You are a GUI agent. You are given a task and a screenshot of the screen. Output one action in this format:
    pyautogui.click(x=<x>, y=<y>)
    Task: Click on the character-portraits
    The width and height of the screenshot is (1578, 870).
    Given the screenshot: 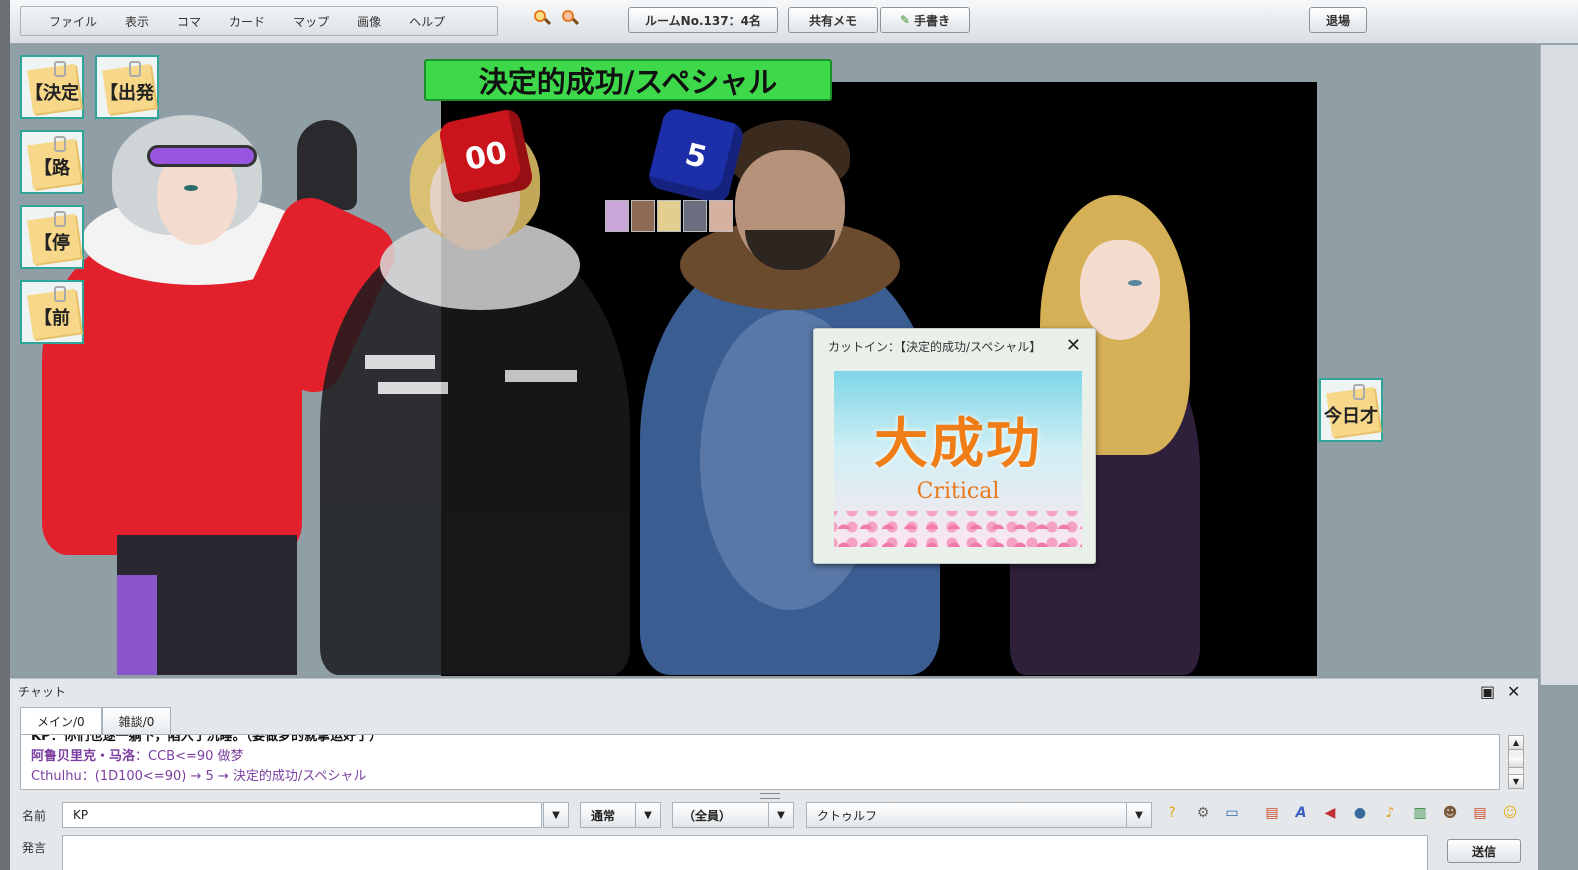 What is the action you would take?
    pyautogui.click(x=669, y=216)
    